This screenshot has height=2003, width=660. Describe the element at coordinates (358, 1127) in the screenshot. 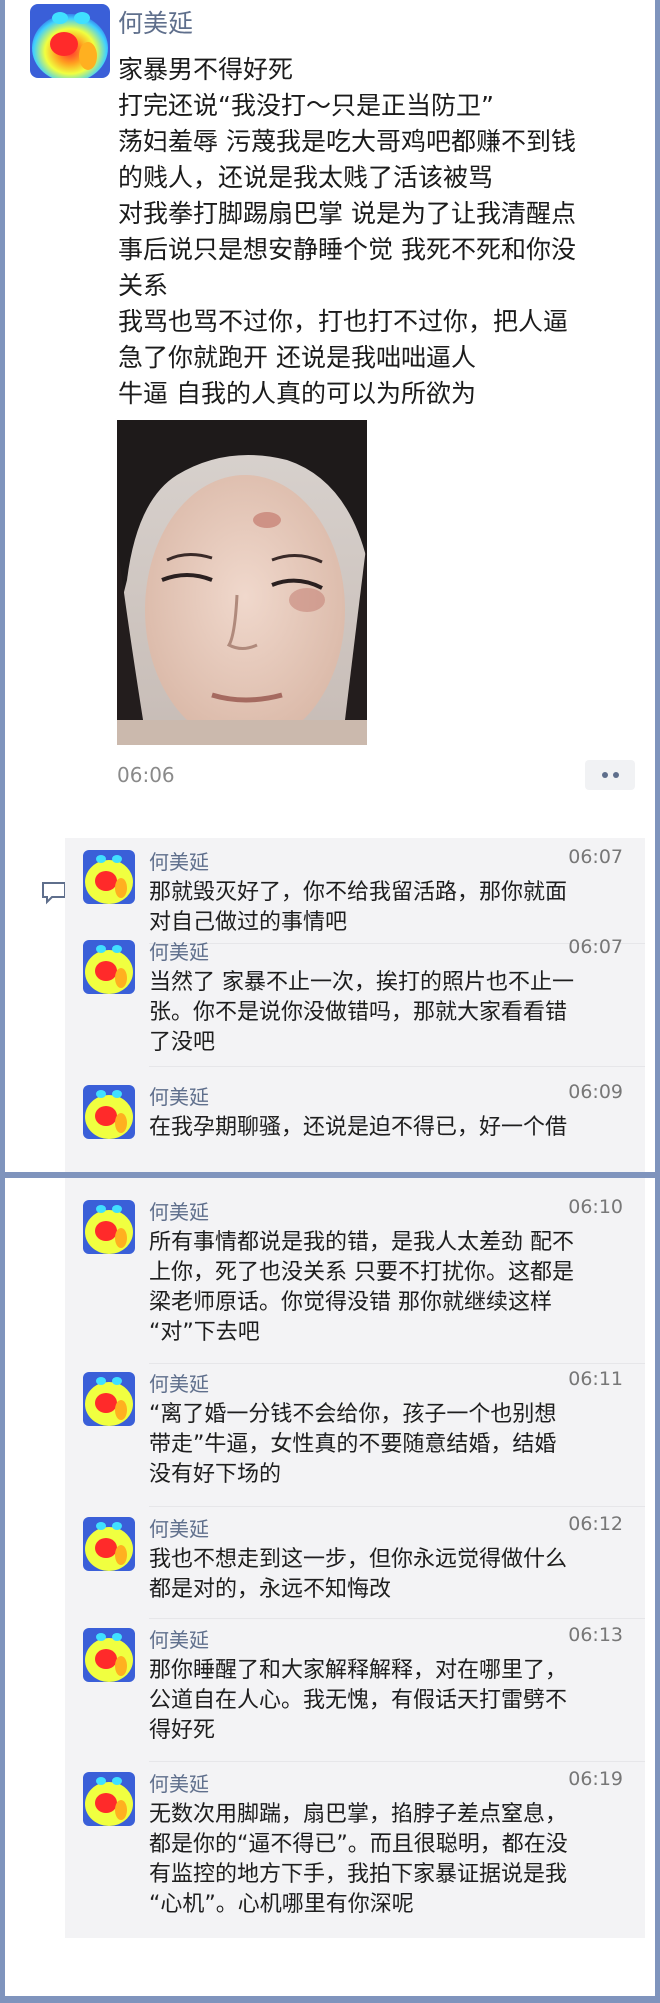

I see `comment-line: 在我孕期聊骚，还说是迫不得已，好一个借` at that location.